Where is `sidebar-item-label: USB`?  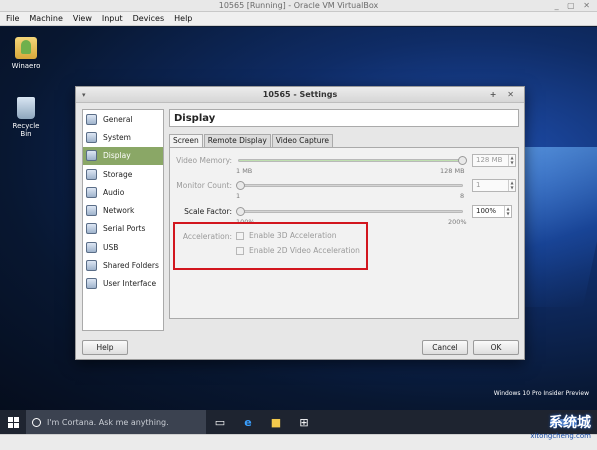
sidebar-item-label: USB is located at coordinates (111, 247).